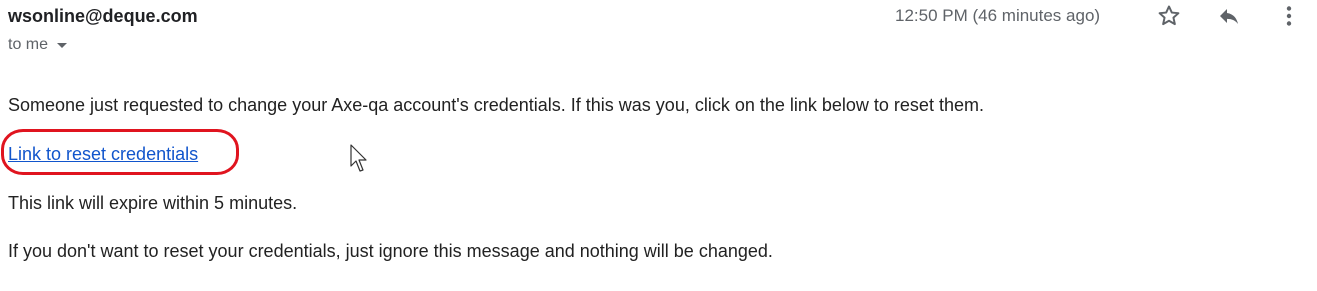  Describe the element at coordinates (28, 44) in the screenshot. I see `recipient-label: to me` at that location.